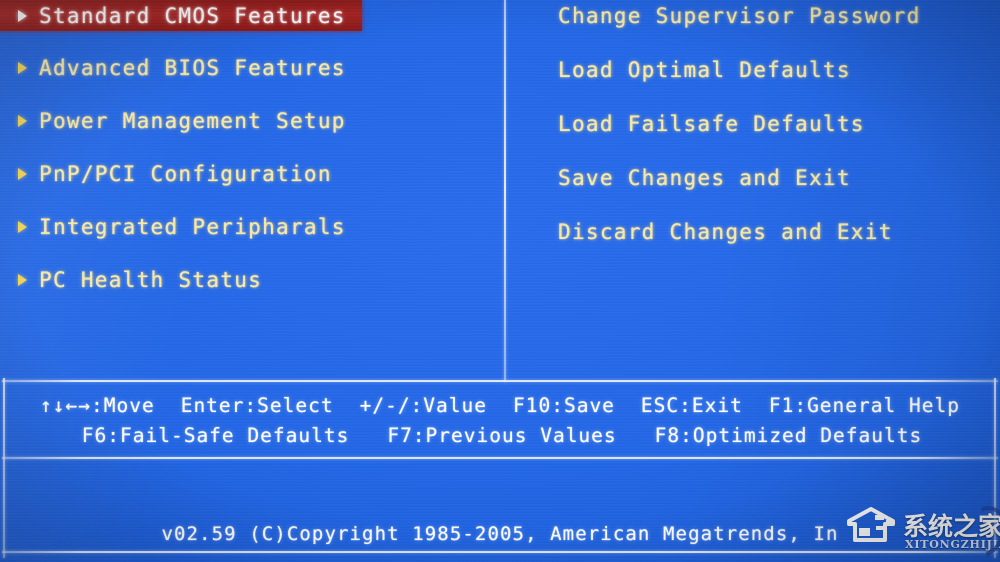  Describe the element at coordinates (192, 68) in the screenshot. I see `menu-item-label: Advanced BIOS Features` at that location.